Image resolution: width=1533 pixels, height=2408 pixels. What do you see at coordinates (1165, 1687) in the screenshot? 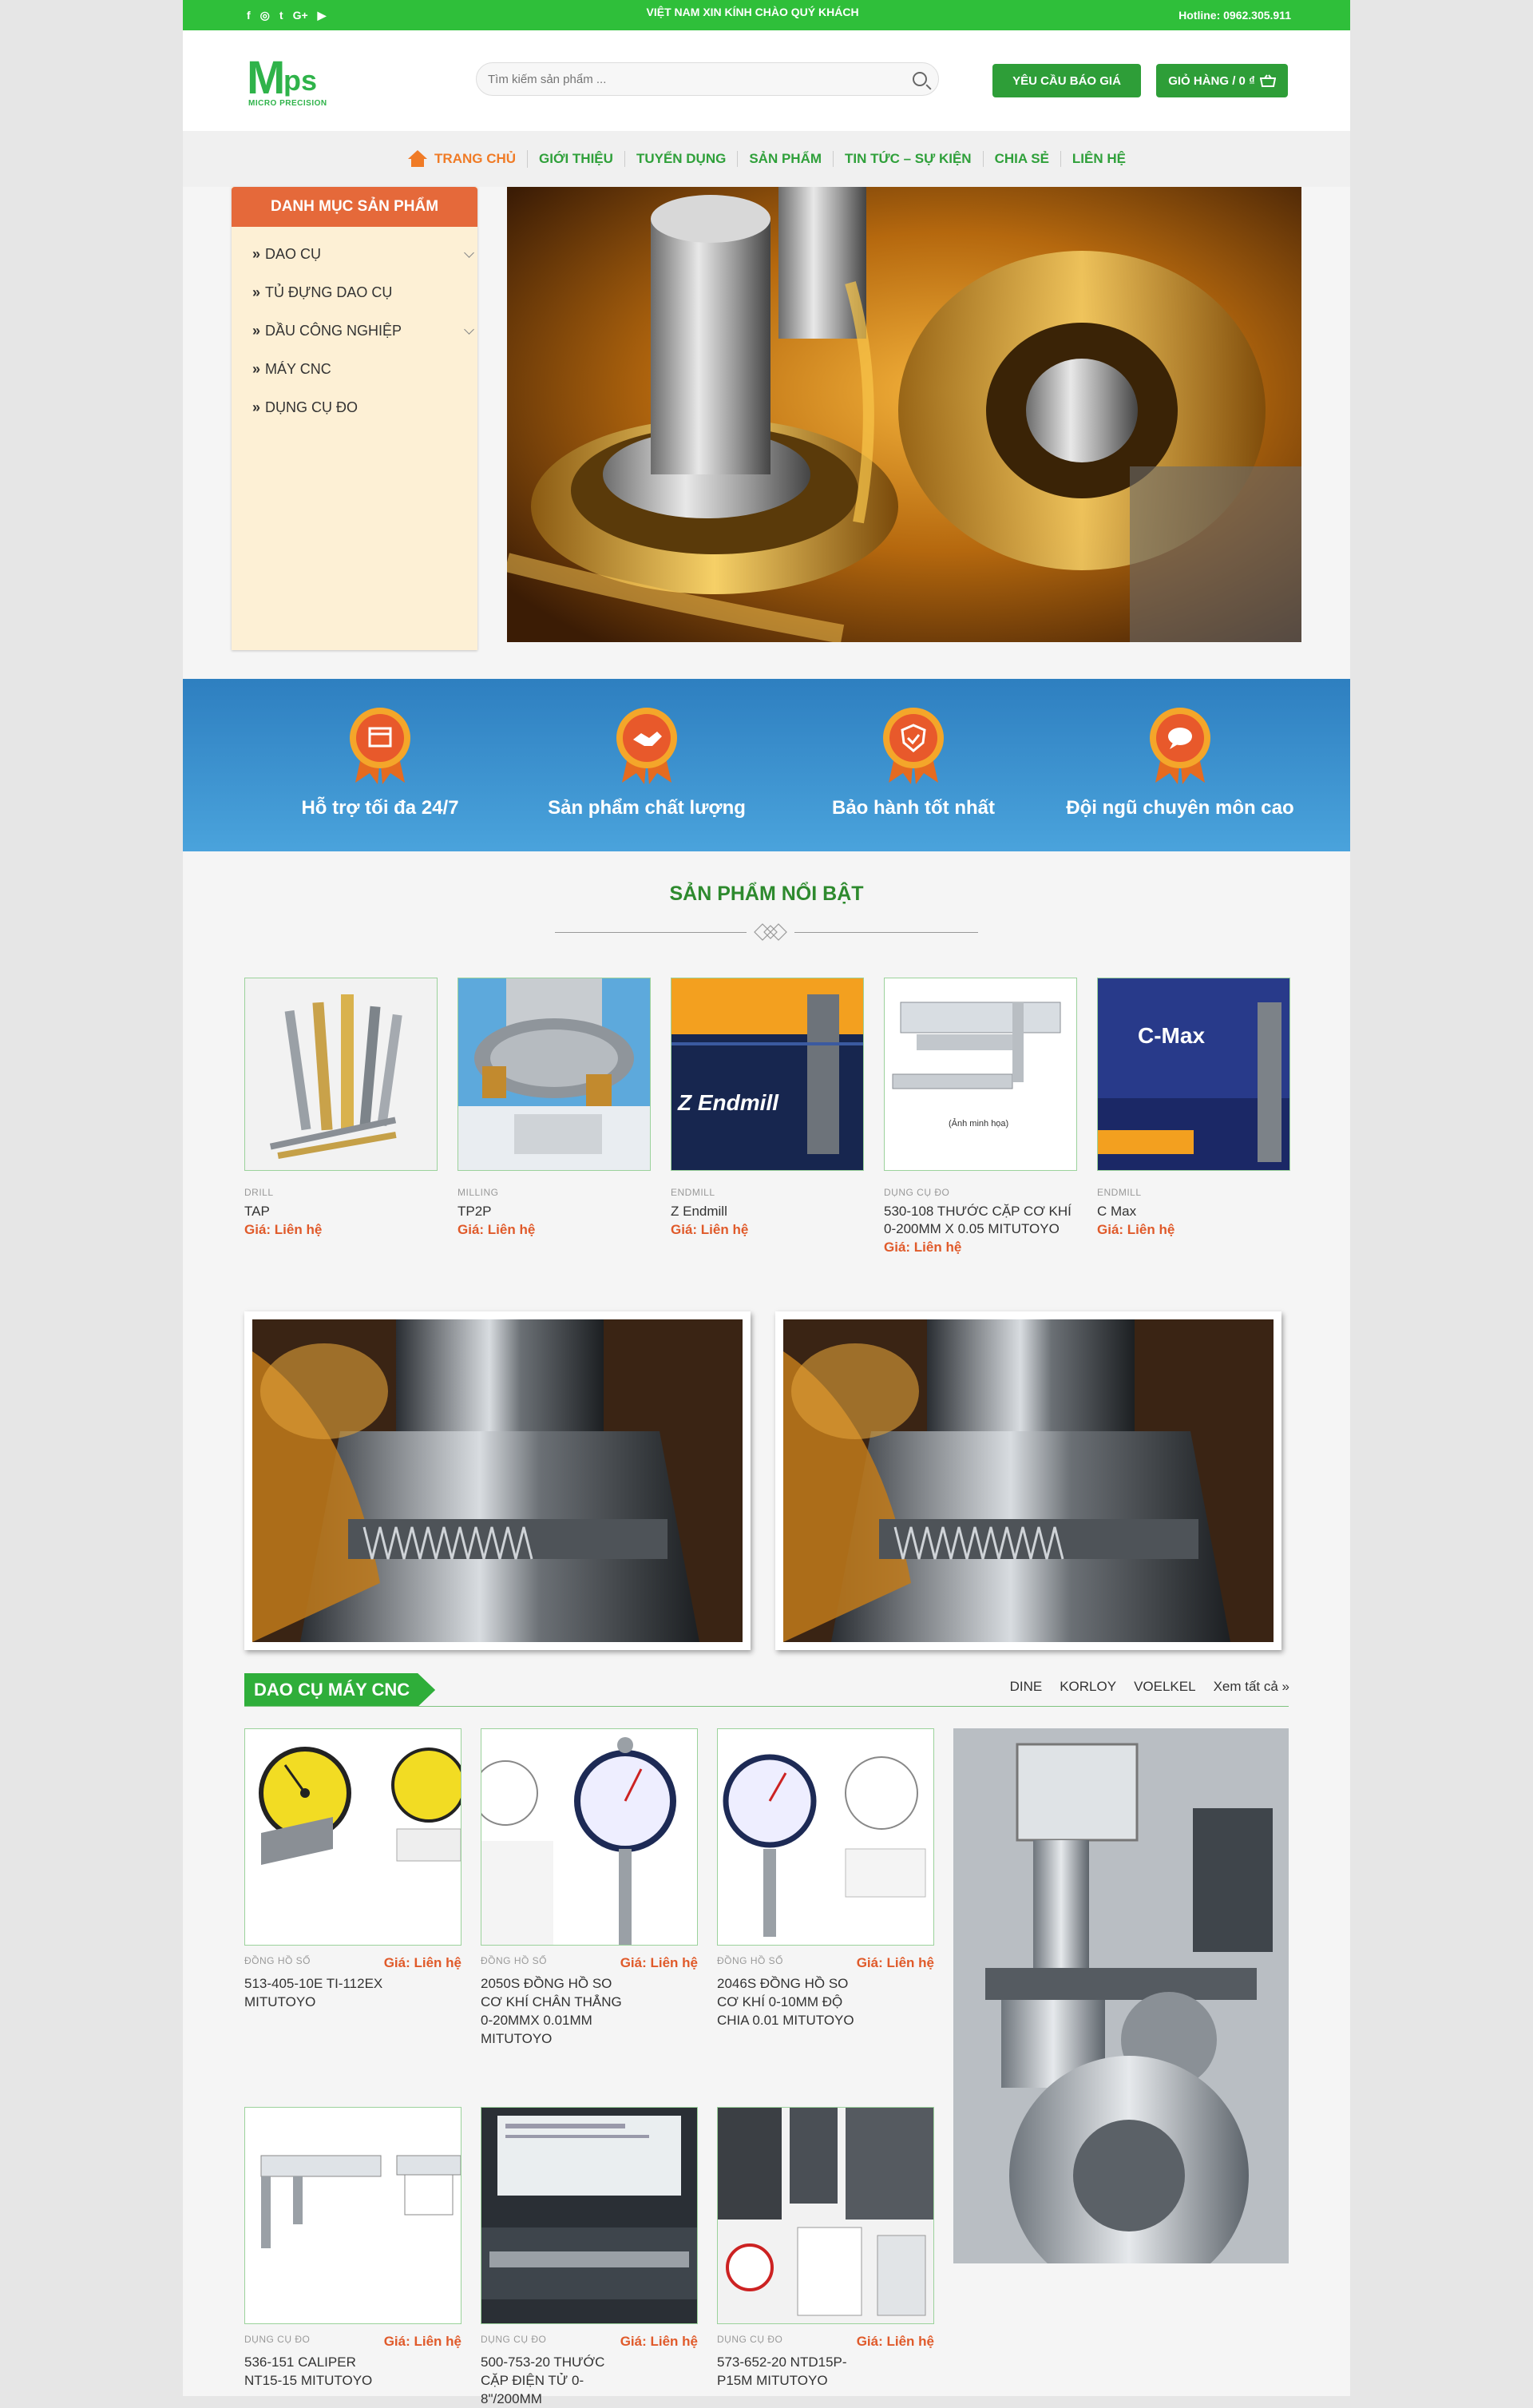
I see `tab-voelkel: VOELKEL` at bounding box center [1165, 1687].